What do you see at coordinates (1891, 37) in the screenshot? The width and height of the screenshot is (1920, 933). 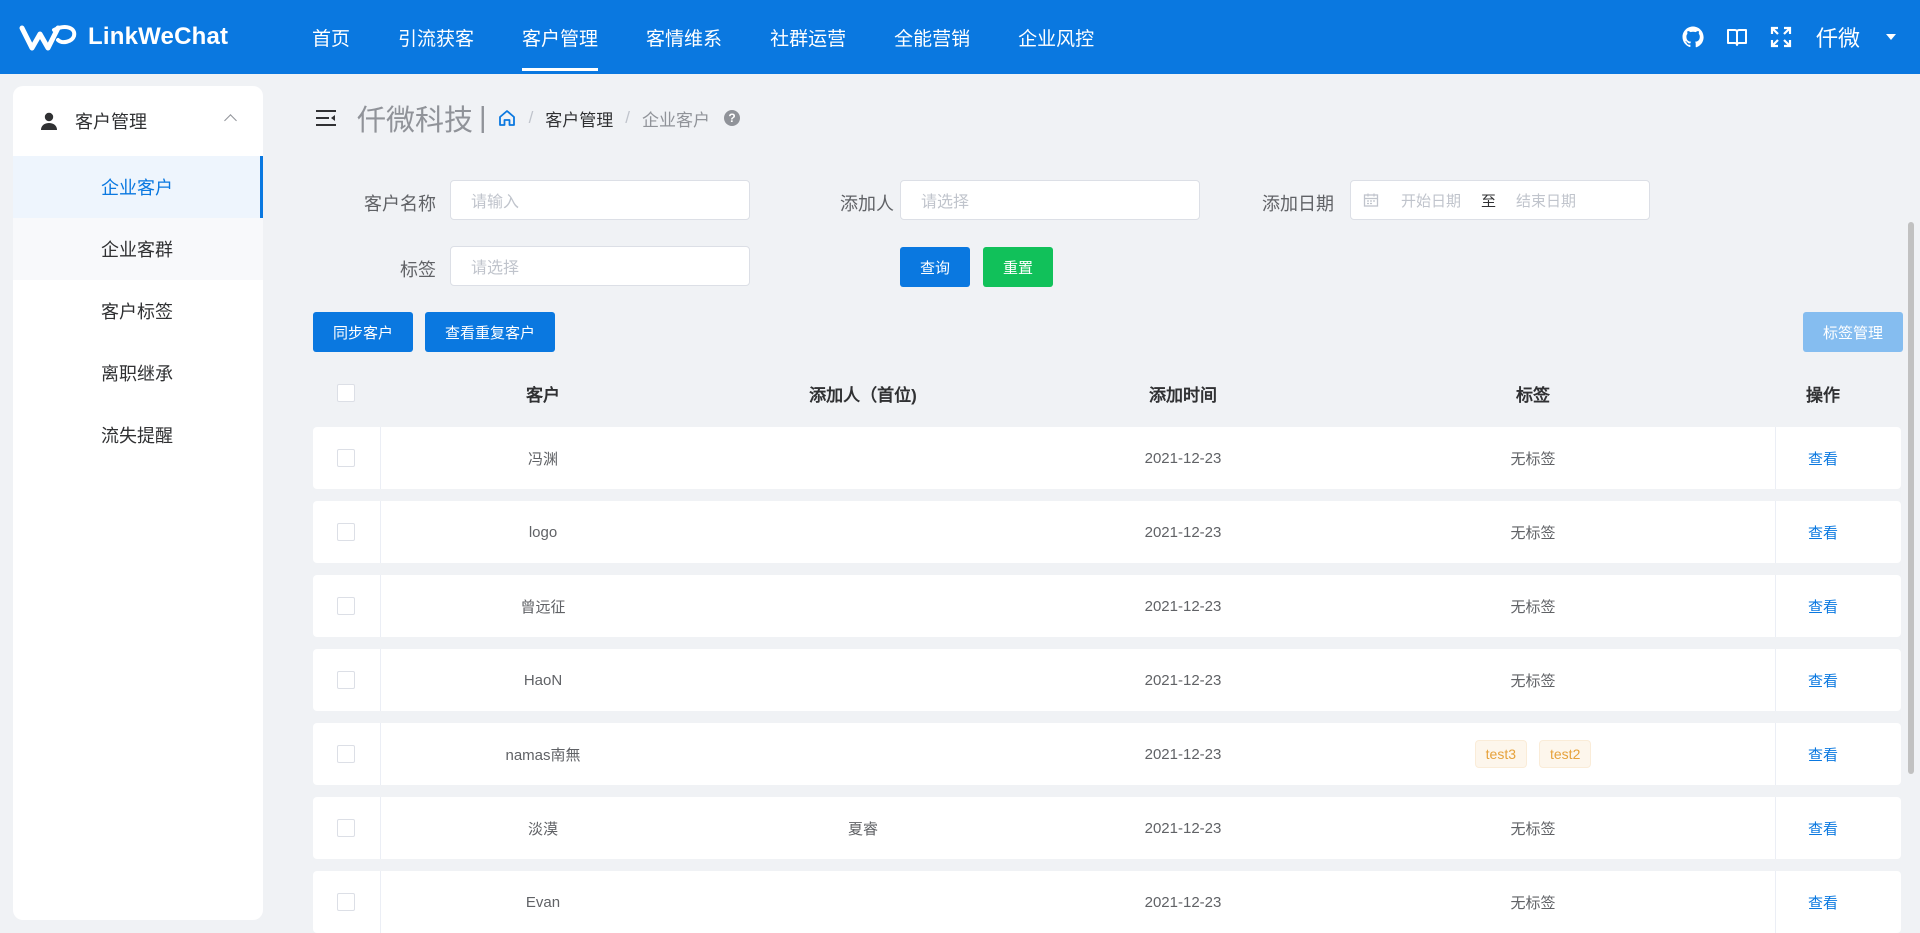 I see `user-dropdown-icon` at bounding box center [1891, 37].